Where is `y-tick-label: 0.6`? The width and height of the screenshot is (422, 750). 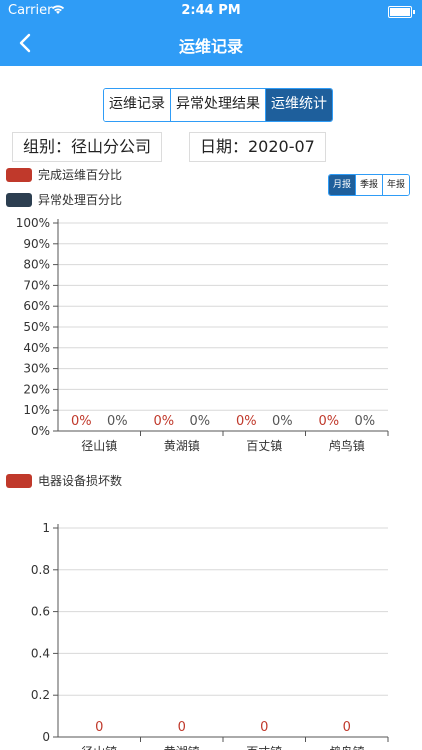
y-tick-label: 0.6 is located at coordinates (40, 612).